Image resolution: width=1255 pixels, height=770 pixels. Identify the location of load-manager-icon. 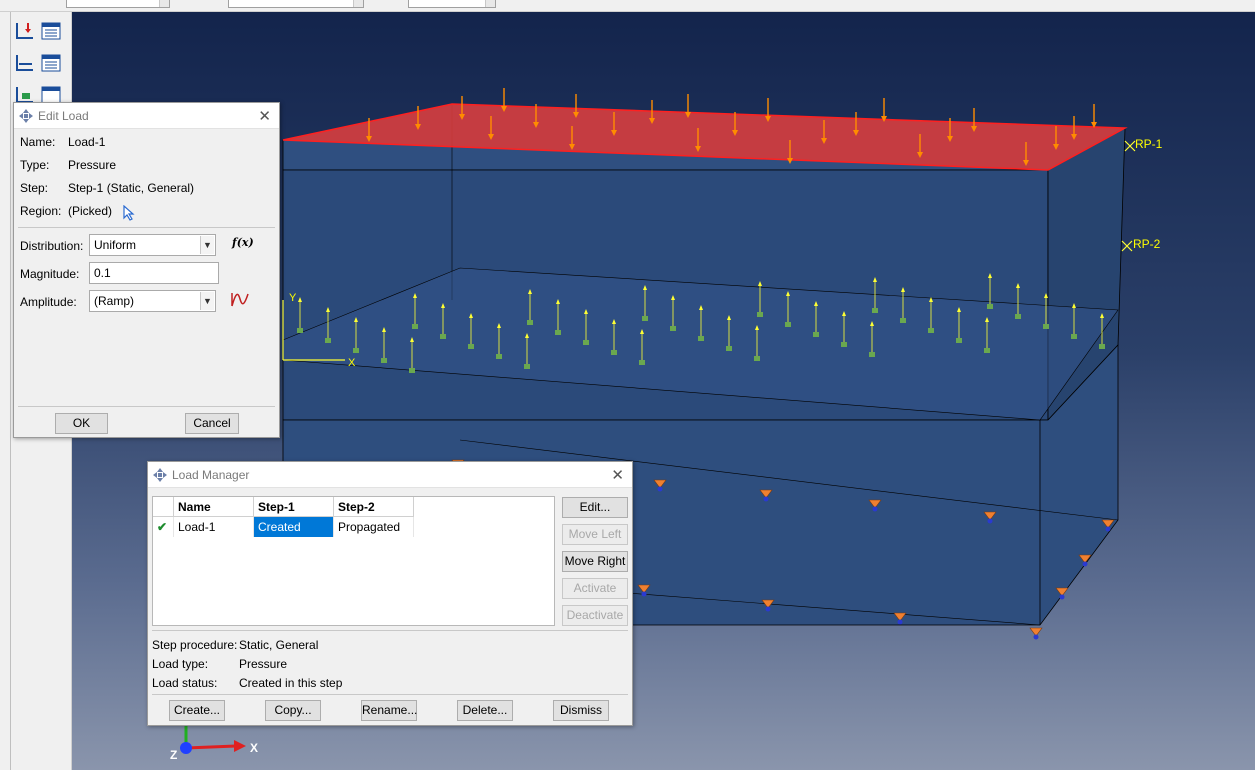
(51, 31).